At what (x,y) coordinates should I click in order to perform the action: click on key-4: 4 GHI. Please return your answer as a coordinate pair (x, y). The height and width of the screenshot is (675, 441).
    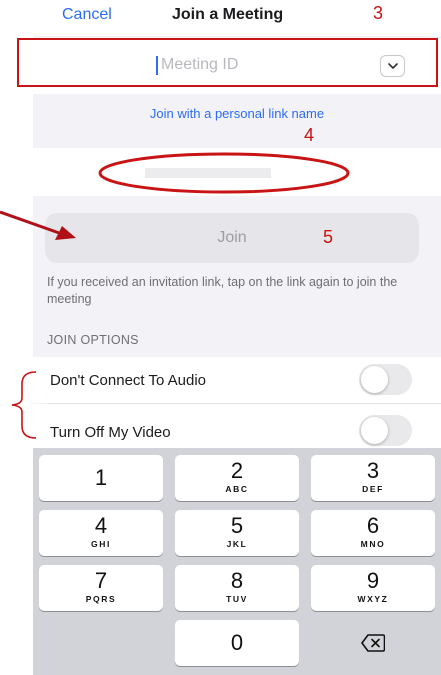
    Looking at the image, I should click on (101, 533).